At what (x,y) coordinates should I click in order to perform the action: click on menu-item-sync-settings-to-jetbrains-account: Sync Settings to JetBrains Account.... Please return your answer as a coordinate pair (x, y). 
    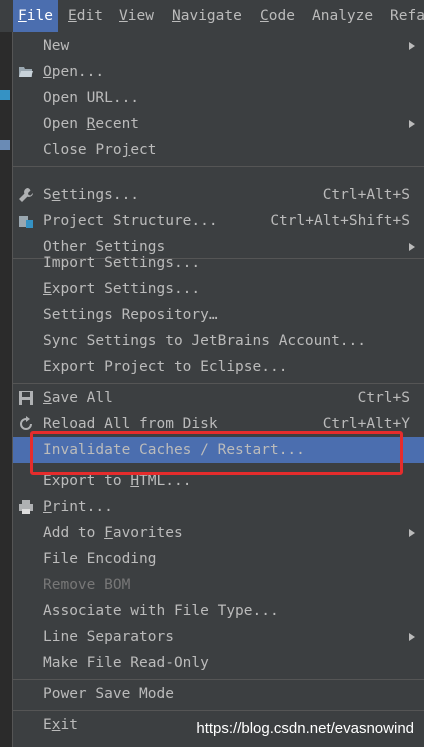
    Looking at the image, I should click on (218, 341).